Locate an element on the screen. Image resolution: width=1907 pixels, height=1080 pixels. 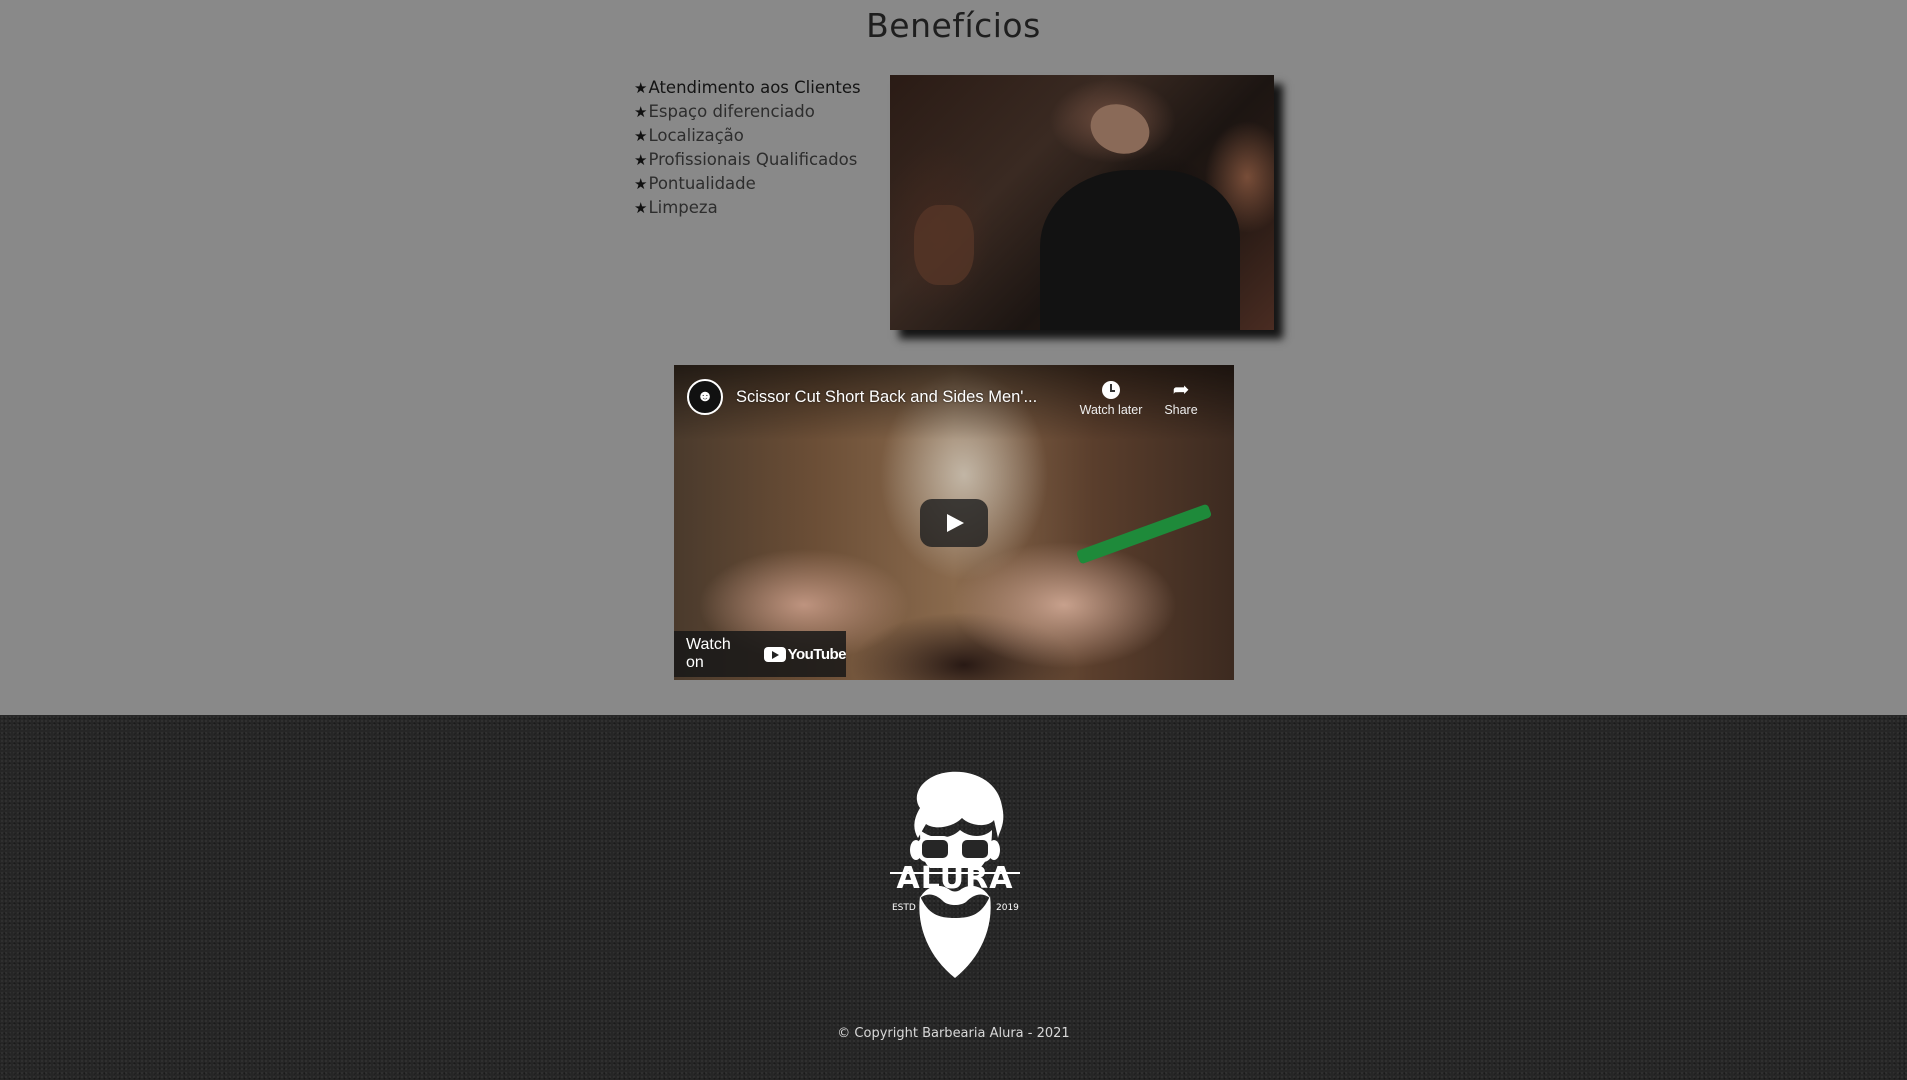
benefit-label: Pontualidade is located at coordinates (702, 183).